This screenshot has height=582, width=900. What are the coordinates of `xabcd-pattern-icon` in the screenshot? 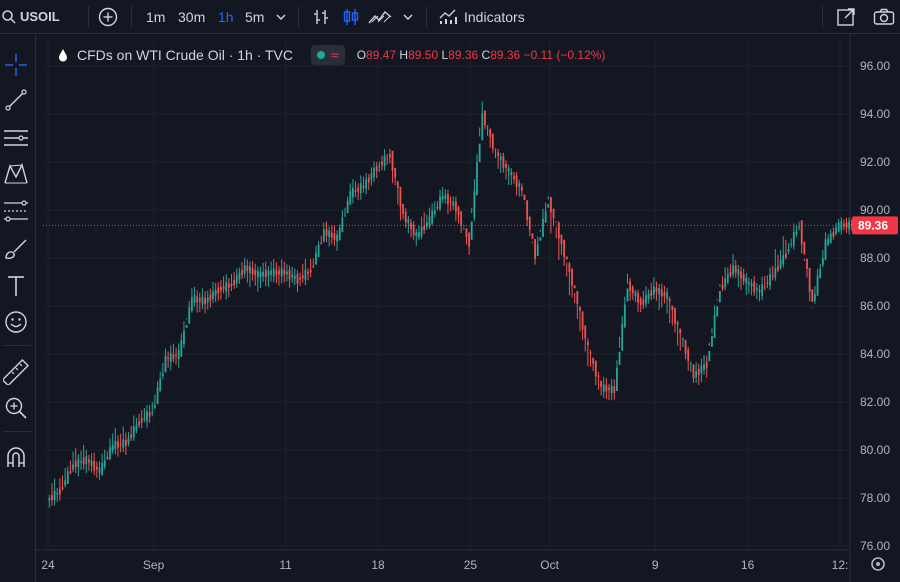 It's located at (16, 173).